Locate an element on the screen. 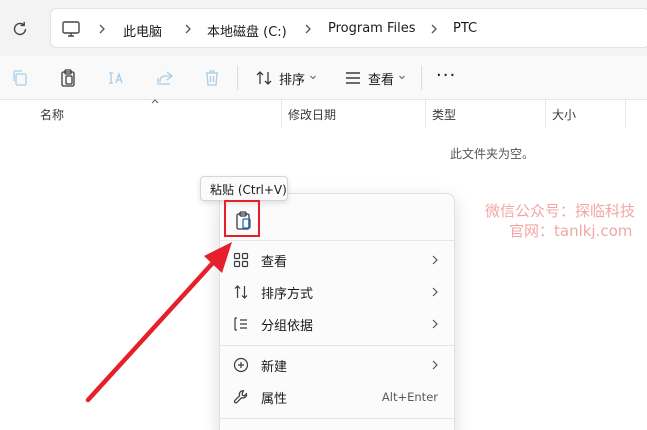 Image resolution: width=647 pixels, height=430 pixels. view-grid-icon is located at coordinates (241, 260).